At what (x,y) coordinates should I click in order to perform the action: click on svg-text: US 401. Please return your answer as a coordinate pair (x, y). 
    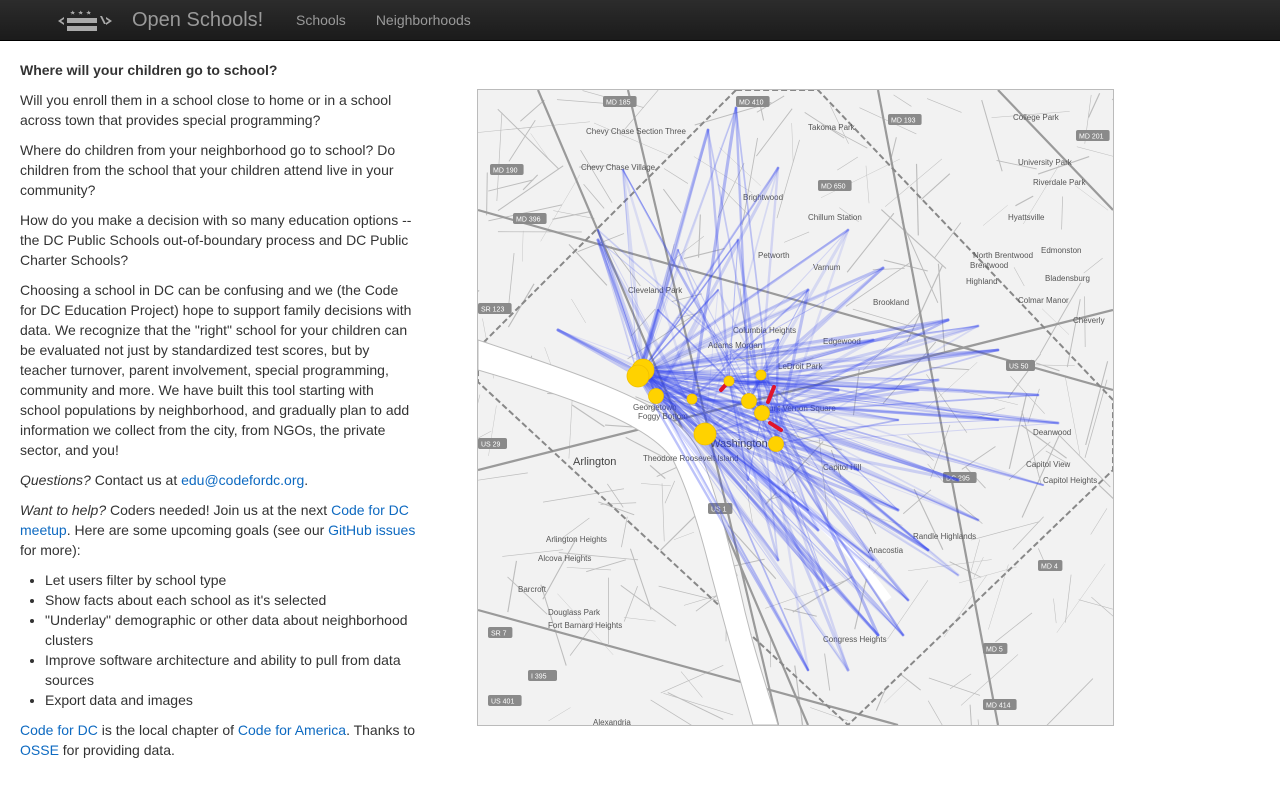
    Looking at the image, I should click on (502, 702).